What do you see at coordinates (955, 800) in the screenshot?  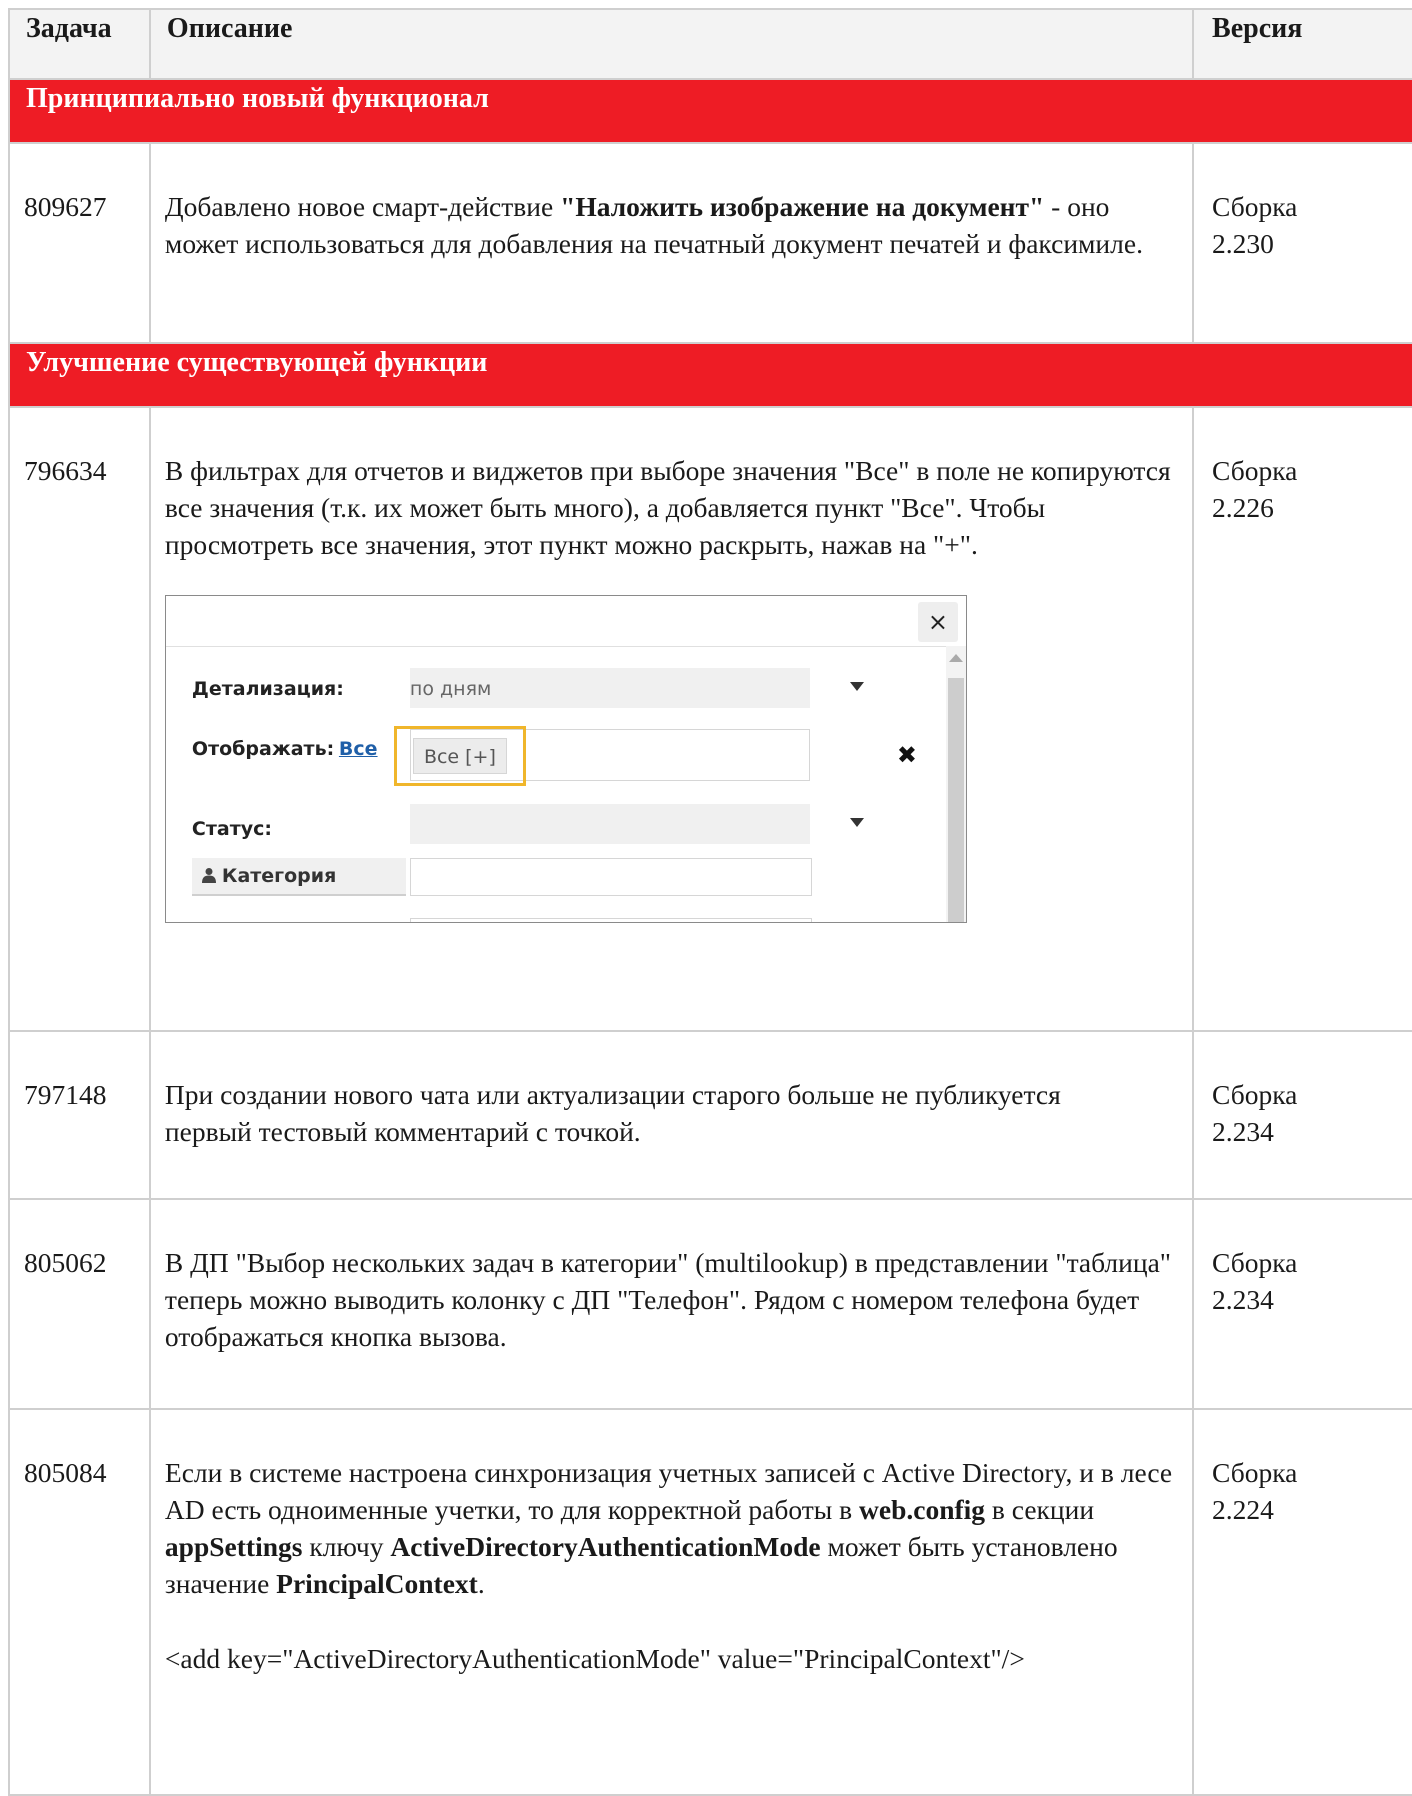 I see `scrollbar-thumb` at bounding box center [955, 800].